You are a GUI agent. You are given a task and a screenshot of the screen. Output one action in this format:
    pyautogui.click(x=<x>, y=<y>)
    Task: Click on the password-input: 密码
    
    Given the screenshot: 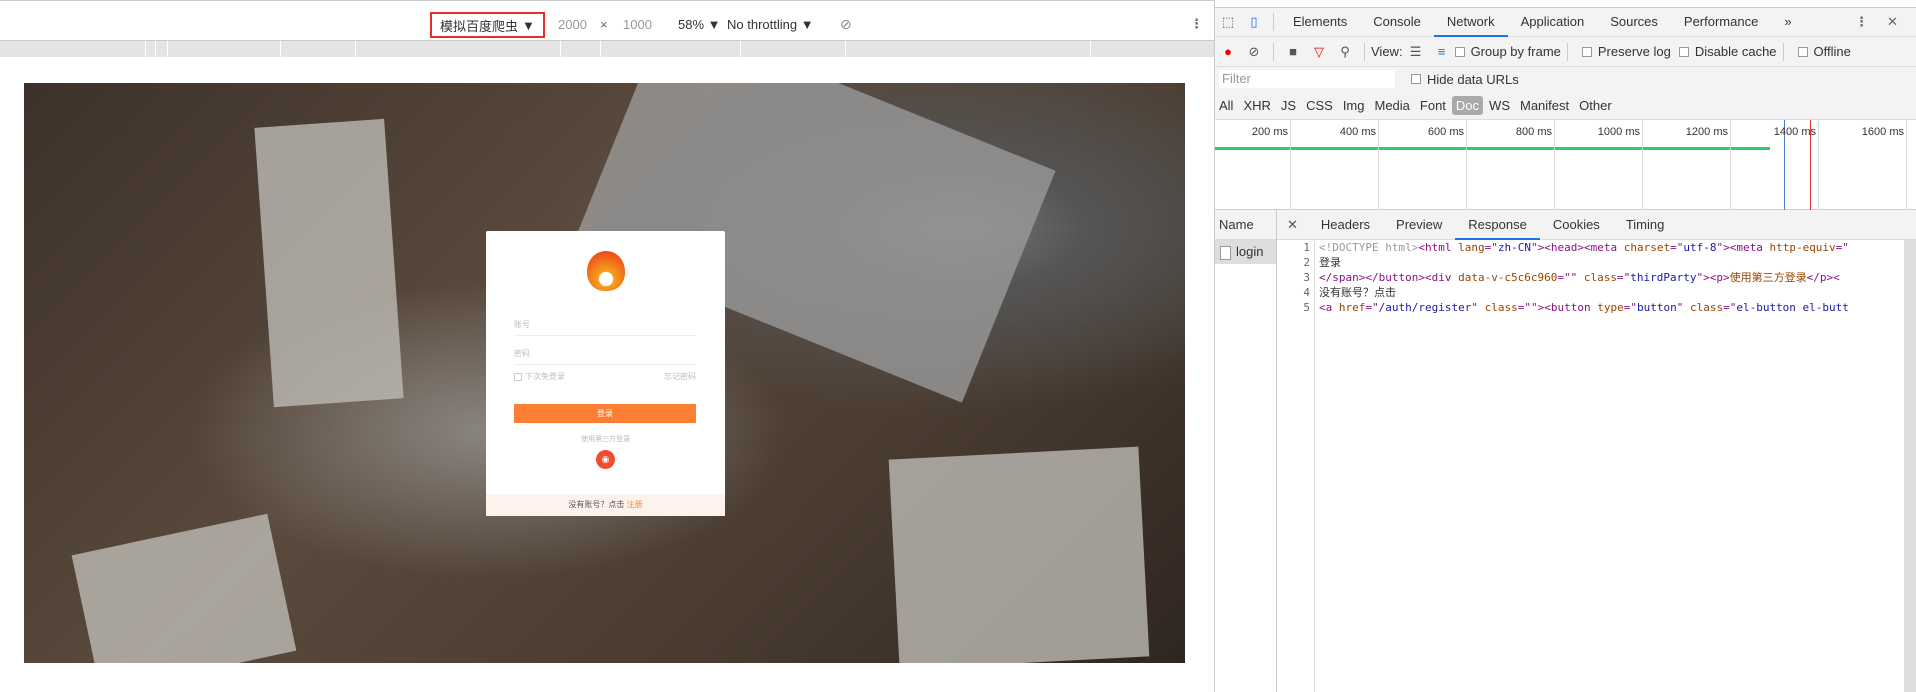 What is the action you would take?
    pyautogui.click(x=605, y=356)
    